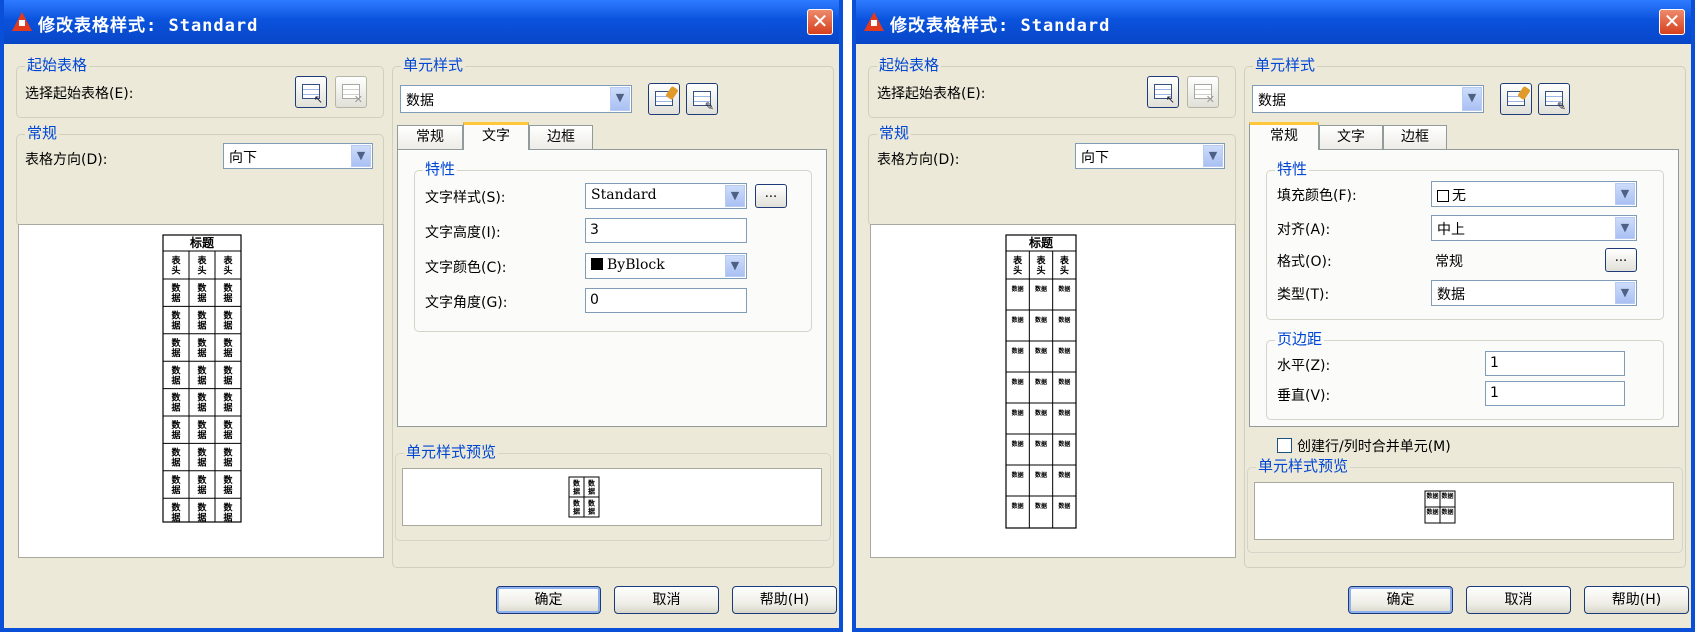 This screenshot has width=1699, height=632. Describe the element at coordinates (22, 21) in the screenshot. I see `autocad-logo-icon` at that location.